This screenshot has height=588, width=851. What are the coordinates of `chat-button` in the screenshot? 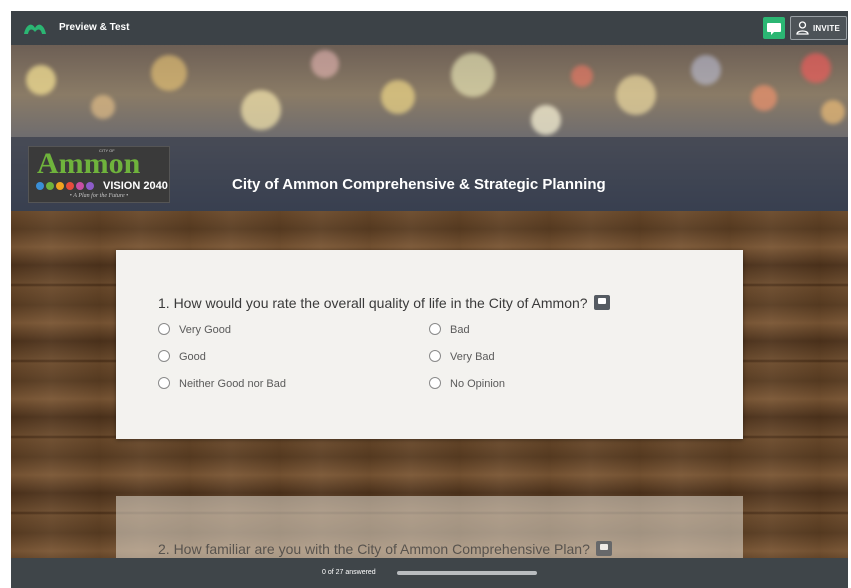 It's located at (774, 28).